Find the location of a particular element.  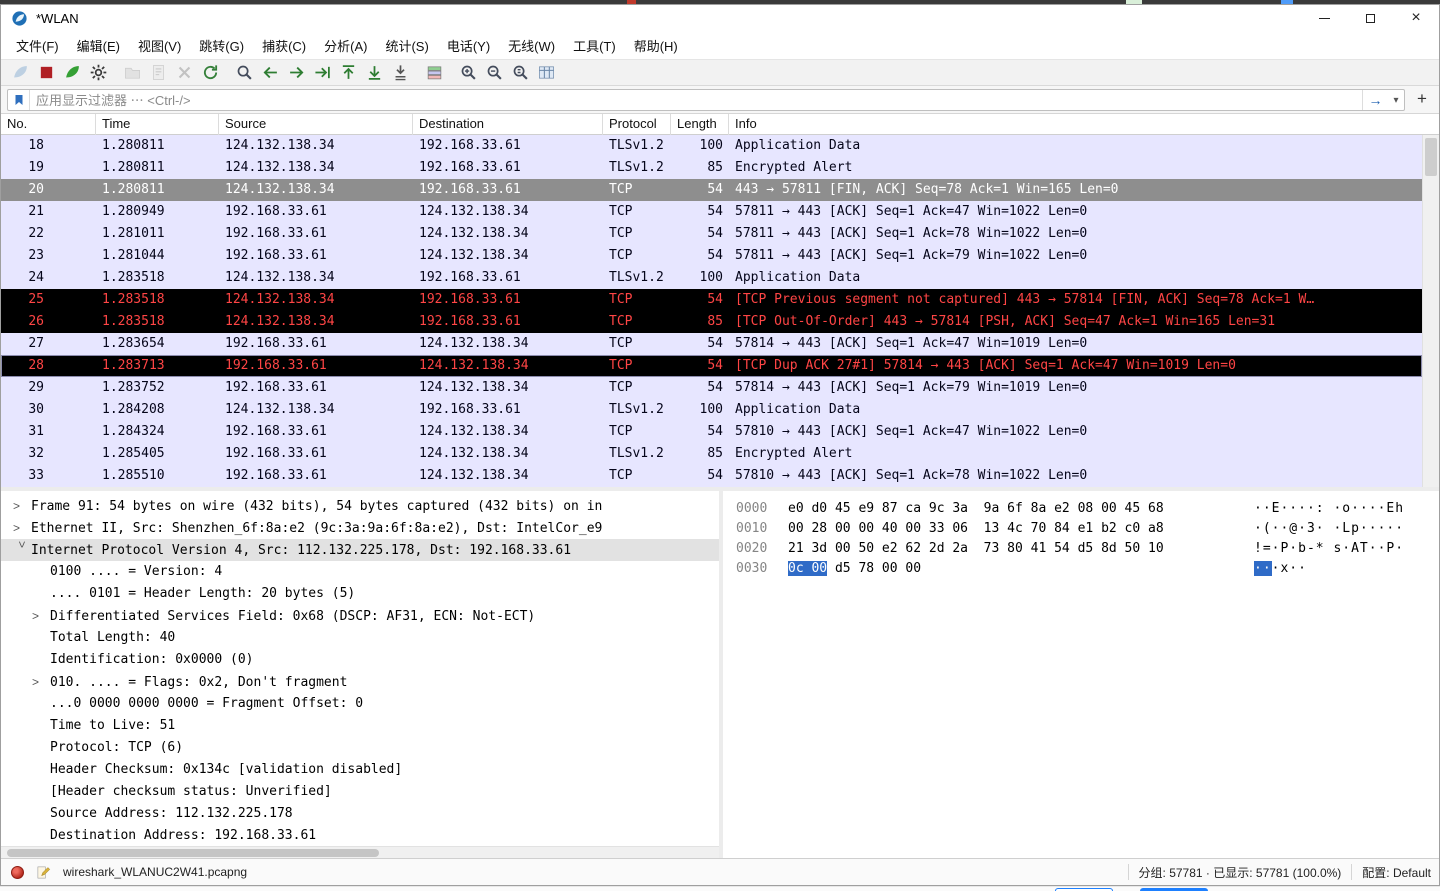

packet-cell-info: Encrypted Alert is located at coordinates (794, 167).